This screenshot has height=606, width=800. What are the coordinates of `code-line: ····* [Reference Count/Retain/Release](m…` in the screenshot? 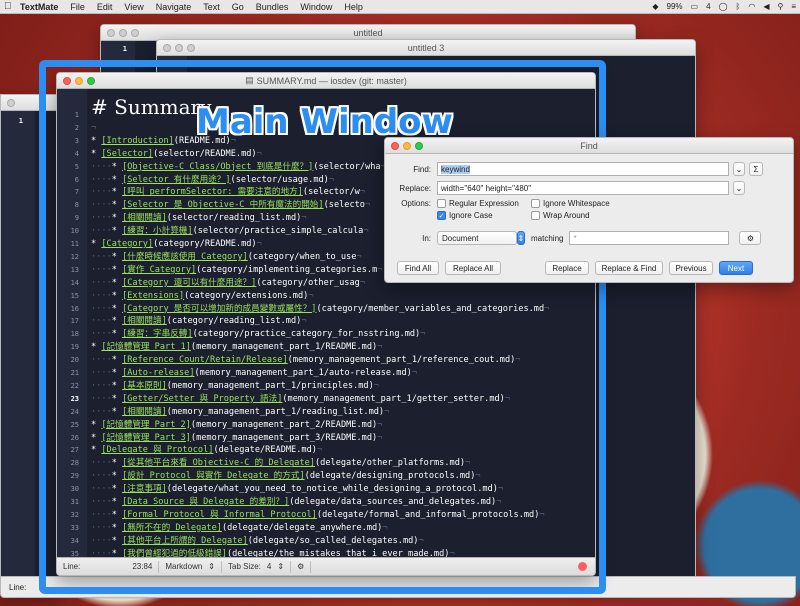 It's located at (305, 360).